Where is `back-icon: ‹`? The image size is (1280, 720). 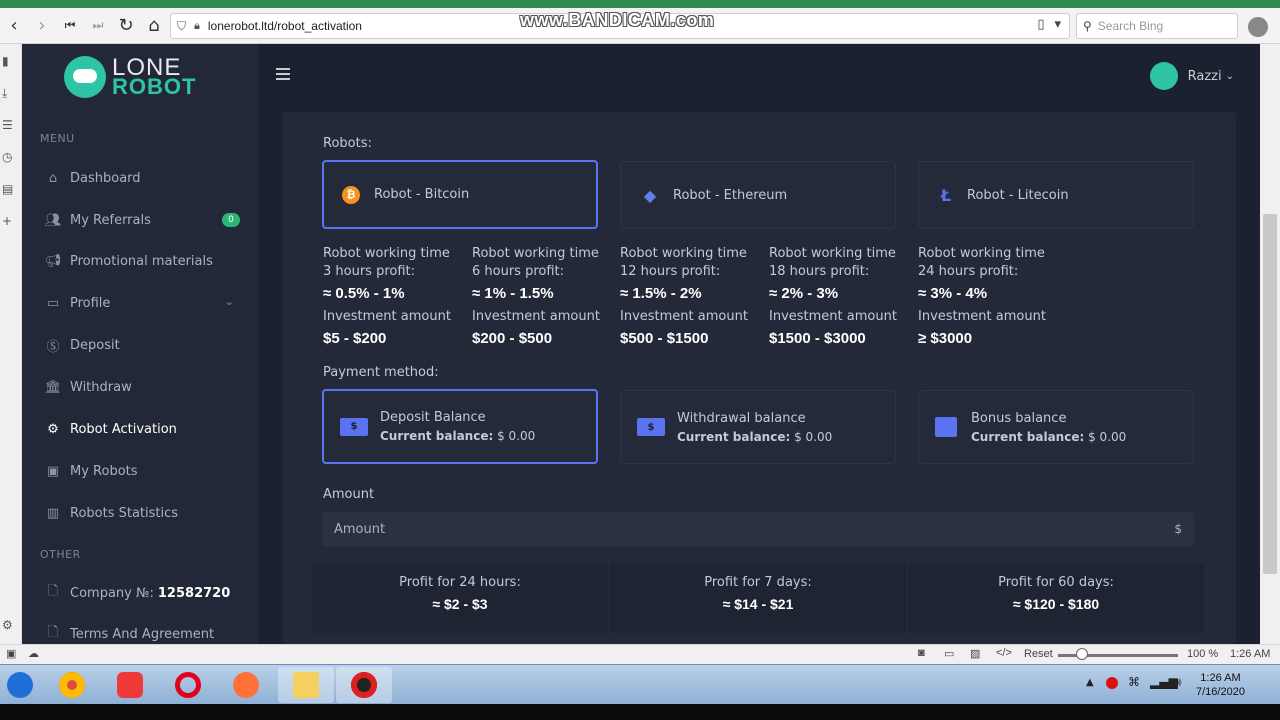
back-icon: ‹ is located at coordinates (14, 26).